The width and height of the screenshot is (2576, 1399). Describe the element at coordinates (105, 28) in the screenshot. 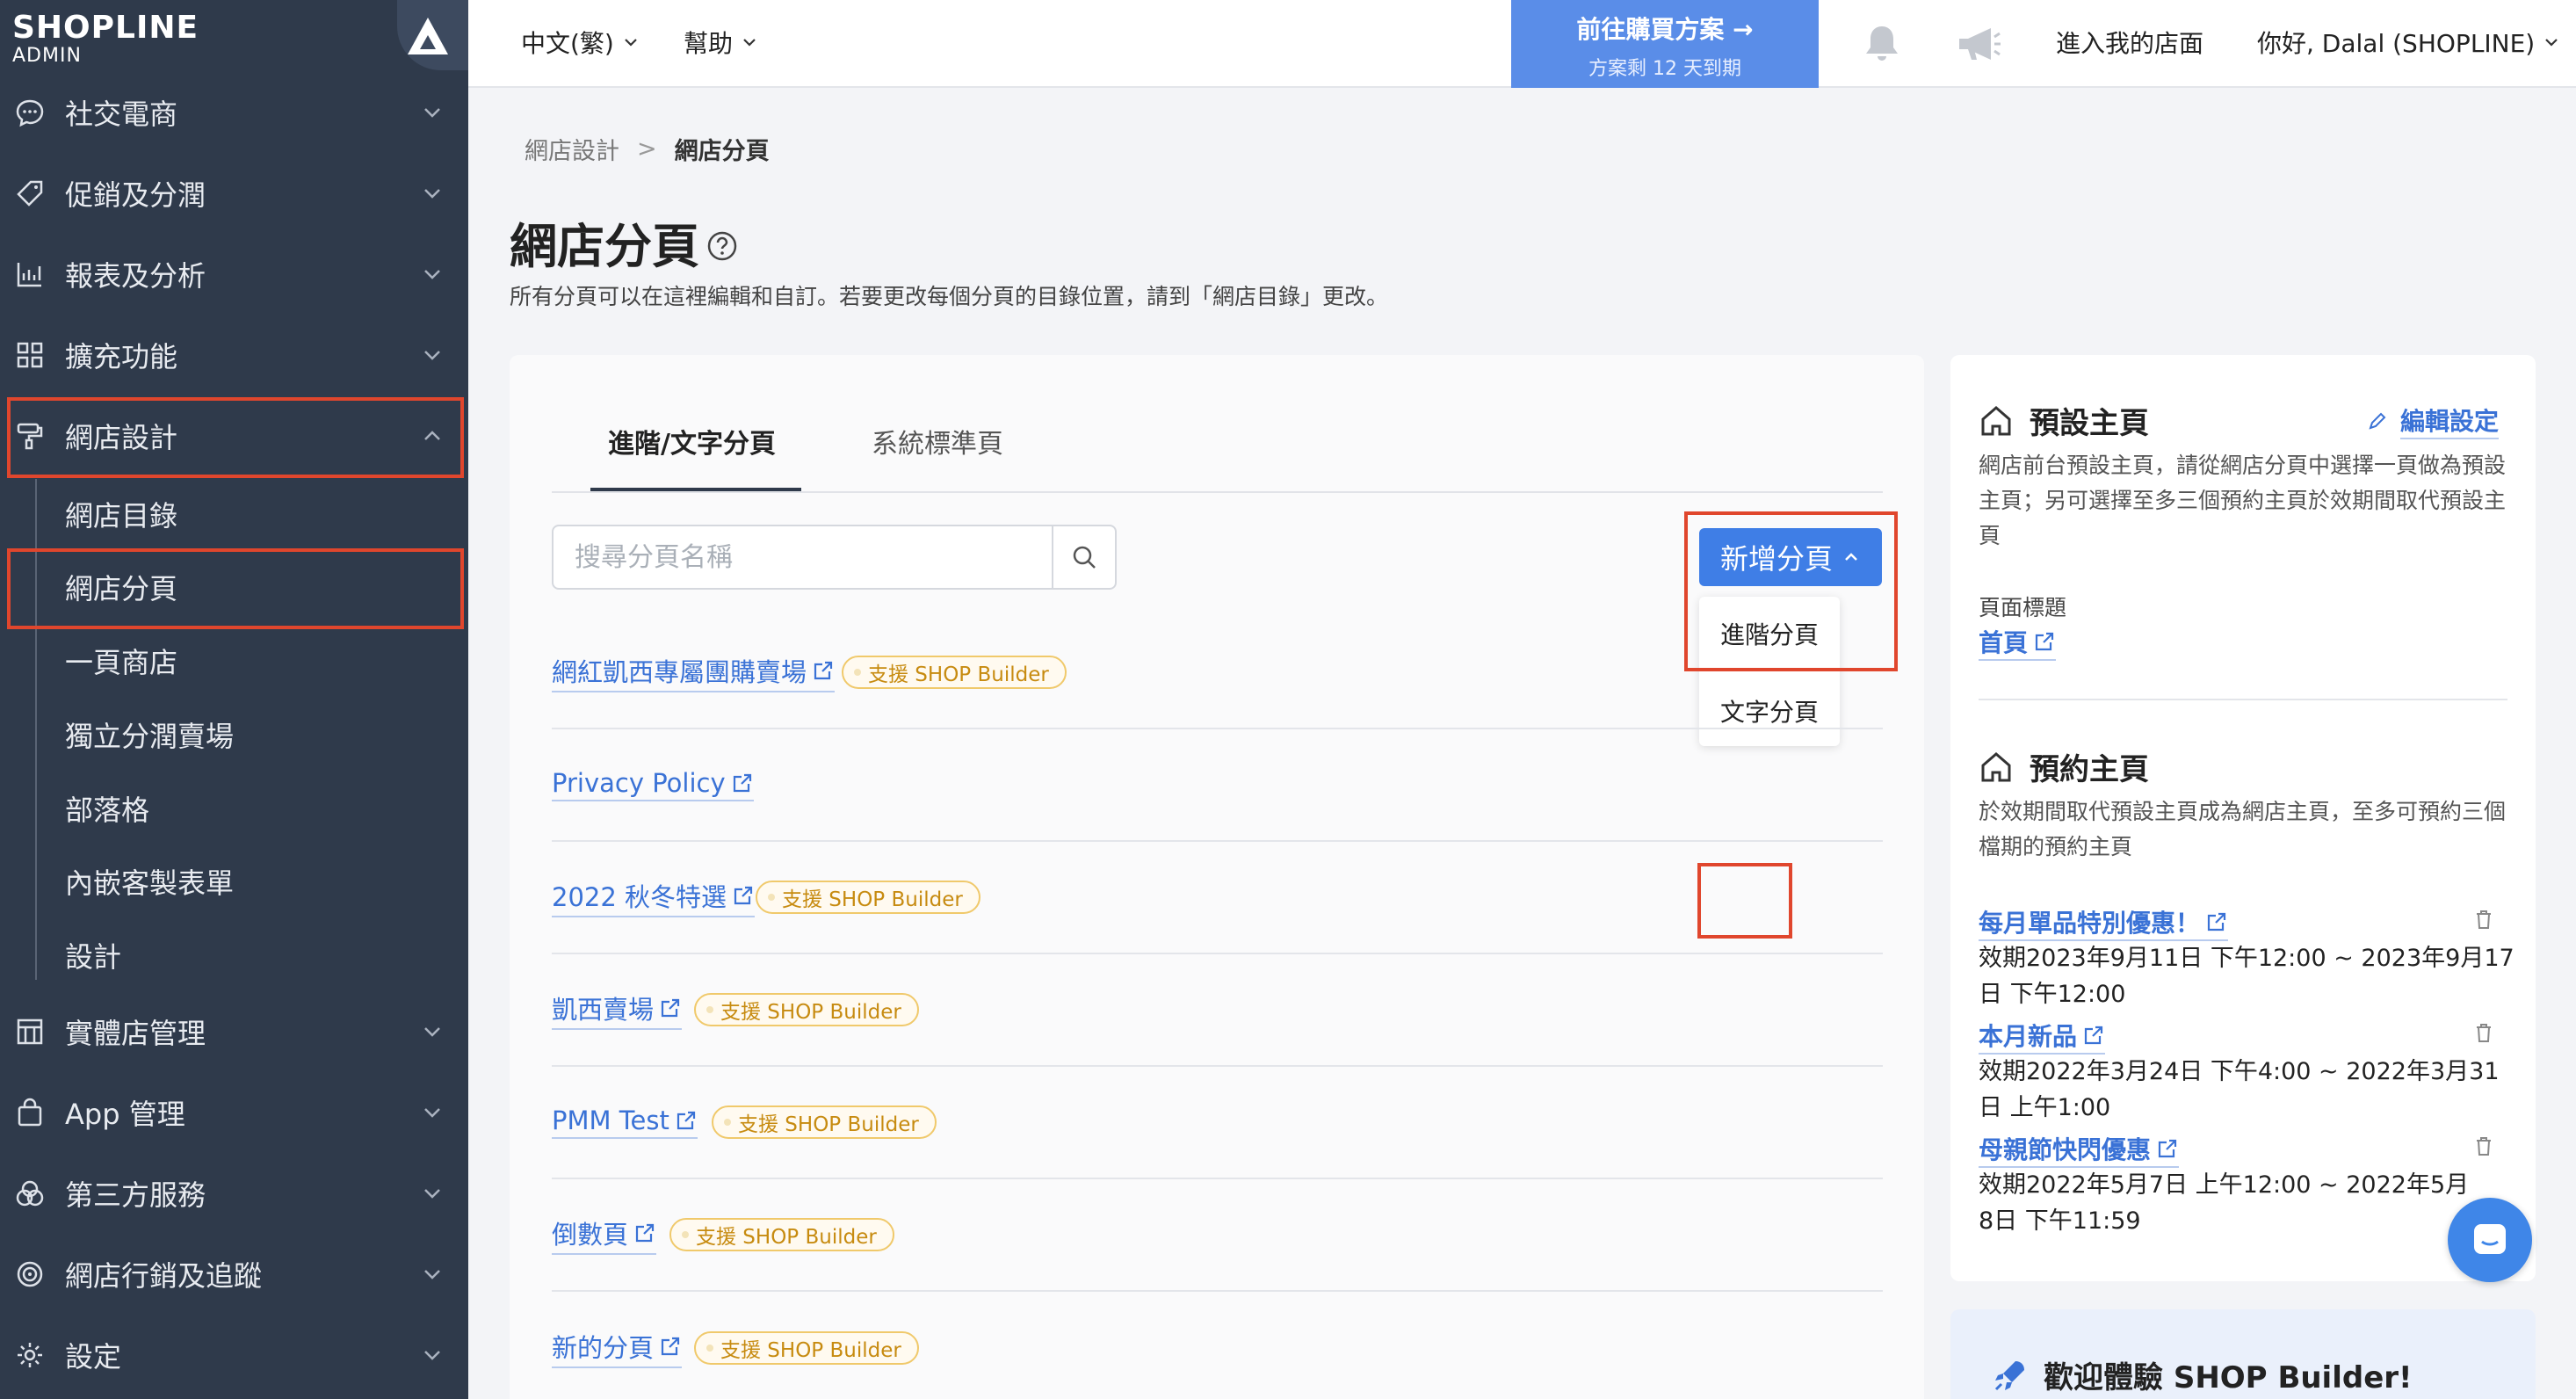

I see `logo-text: SHOPLINE` at that location.